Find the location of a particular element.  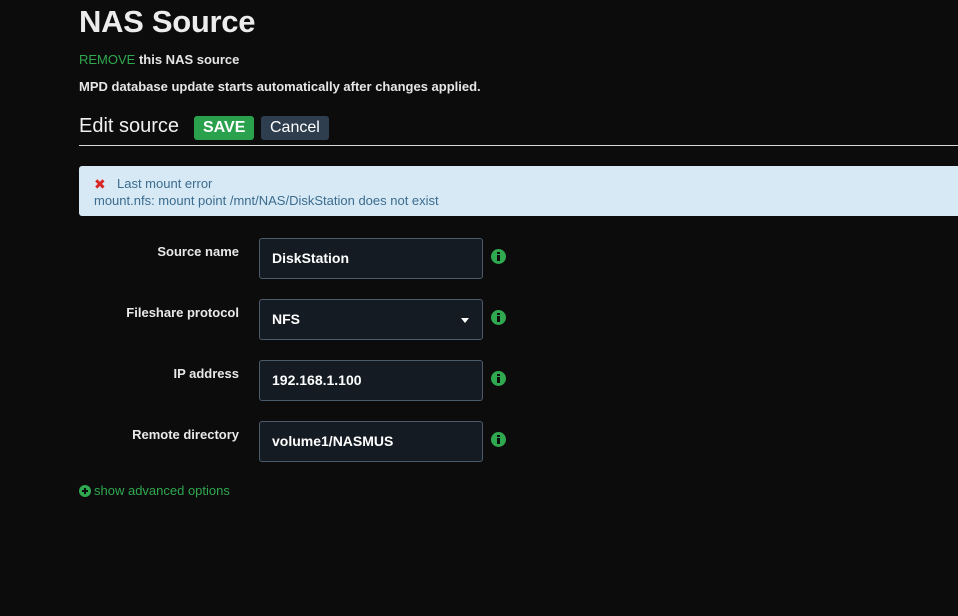

form-row-ip-address: IP address 192.168.1.100 is located at coordinates (479, 381).